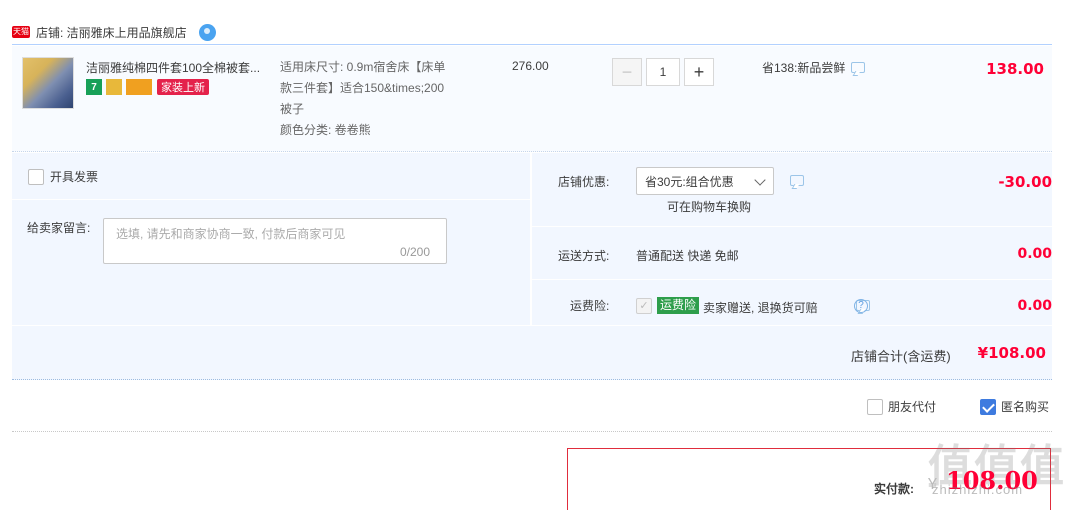 This screenshot has height=510, width=1074. I want to click on quantity-increase-button: +, so click(699, 72).